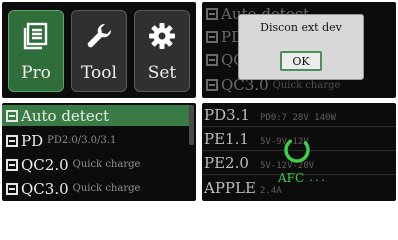 The width and height of the screenshot is (398, 240). I want to click on set-tile: Set, so click(162, 51).